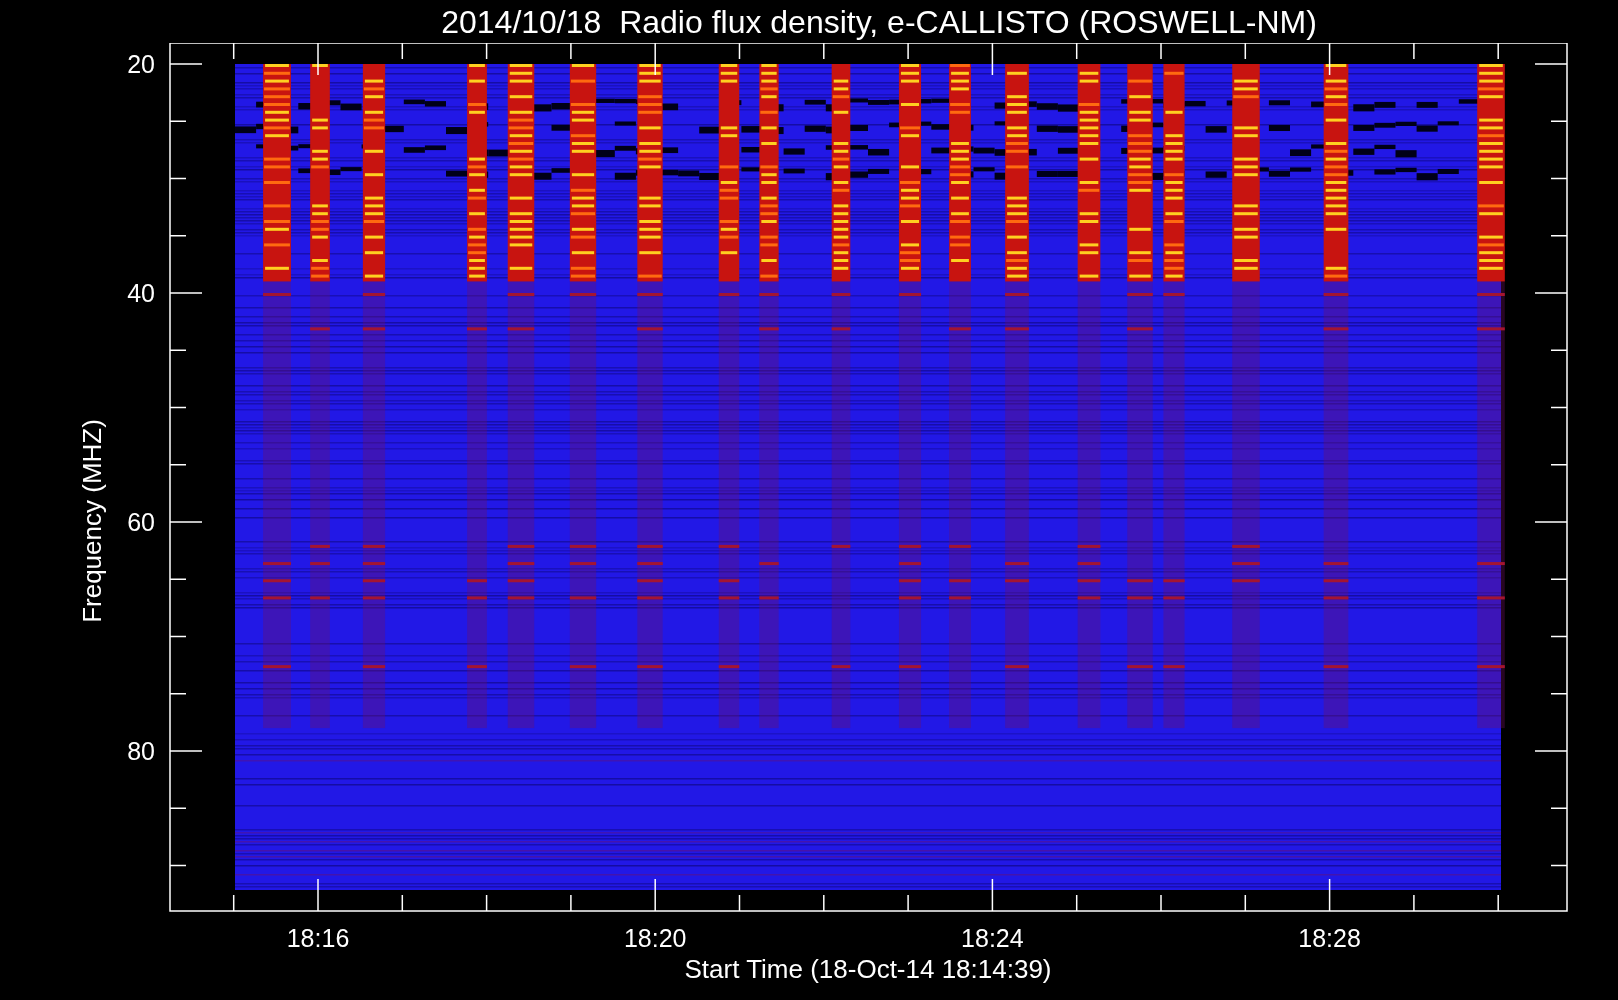 The width and height of the screenshot is (1618, 1000). What do you see at coordinates (141, 751) in the screenshot?
I see `y-tick-label: 80` at bounding box center [141, 751].